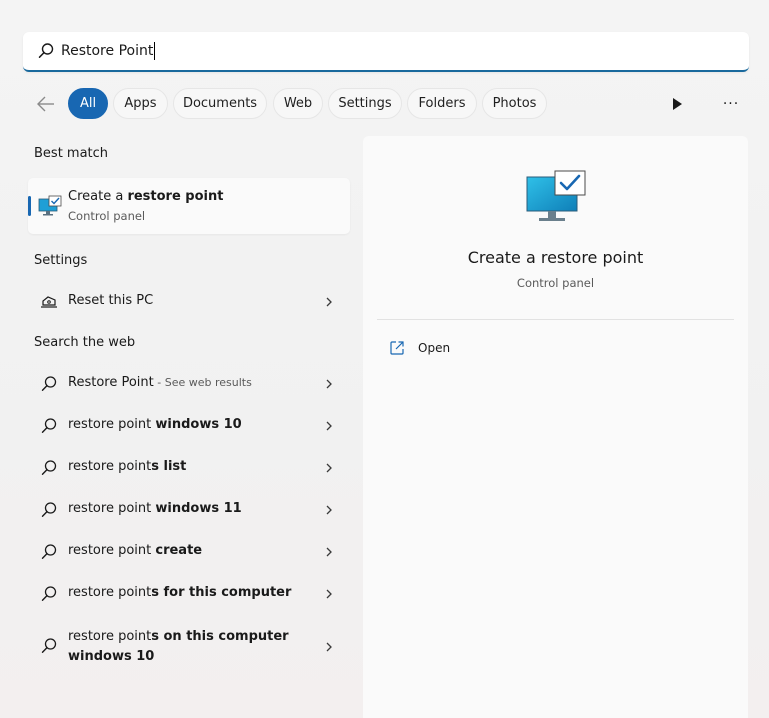 This screenshot has height=718, width=769. I want to click on result-prefix: Restore Point, so click(111, 382).